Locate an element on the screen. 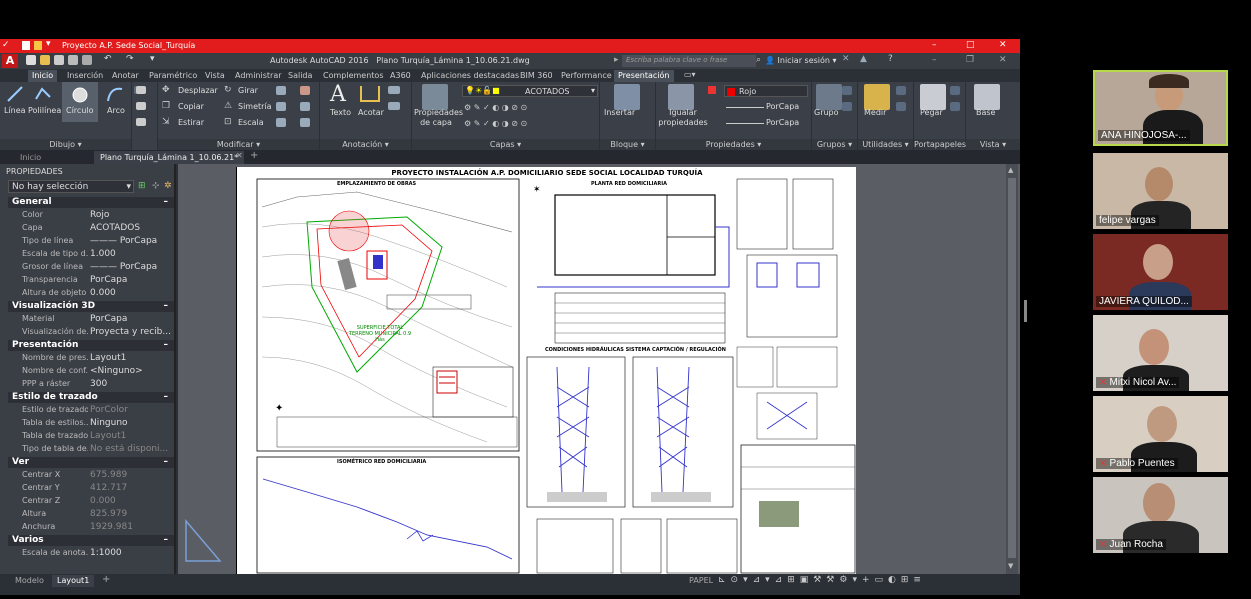 The height and width of the screenshot is (599, 1251). tab-inicio: Inicio is located at coordinates (43, 76).